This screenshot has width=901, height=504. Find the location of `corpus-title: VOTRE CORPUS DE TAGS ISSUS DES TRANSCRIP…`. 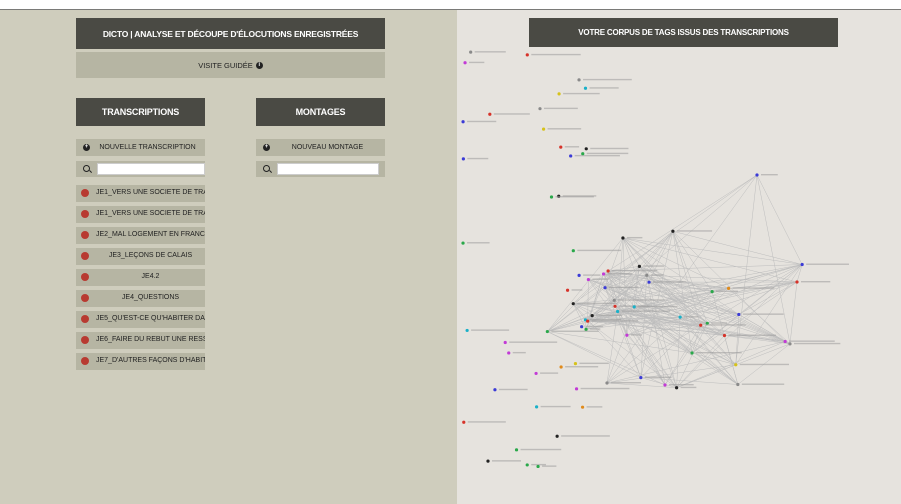

corpus-title: VOTRE CORPUS DE TAGS ISSUS DES TRANSCRIP… is located at coordinates (683, 32).